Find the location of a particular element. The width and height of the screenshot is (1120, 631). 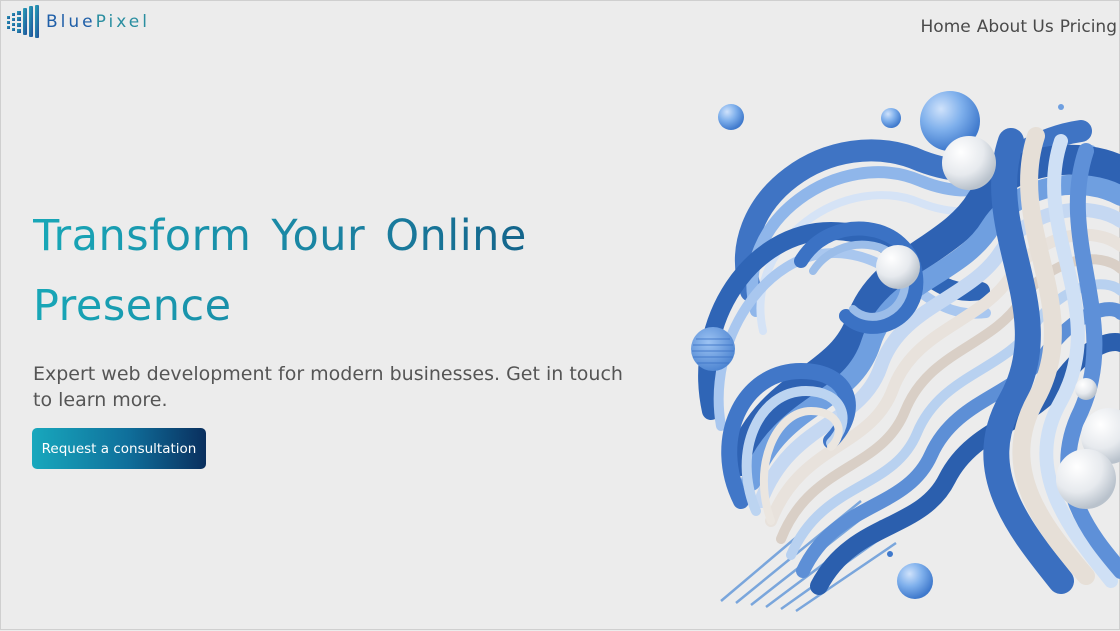

hero-title-word: Presence is located at coordinates (132, 306).